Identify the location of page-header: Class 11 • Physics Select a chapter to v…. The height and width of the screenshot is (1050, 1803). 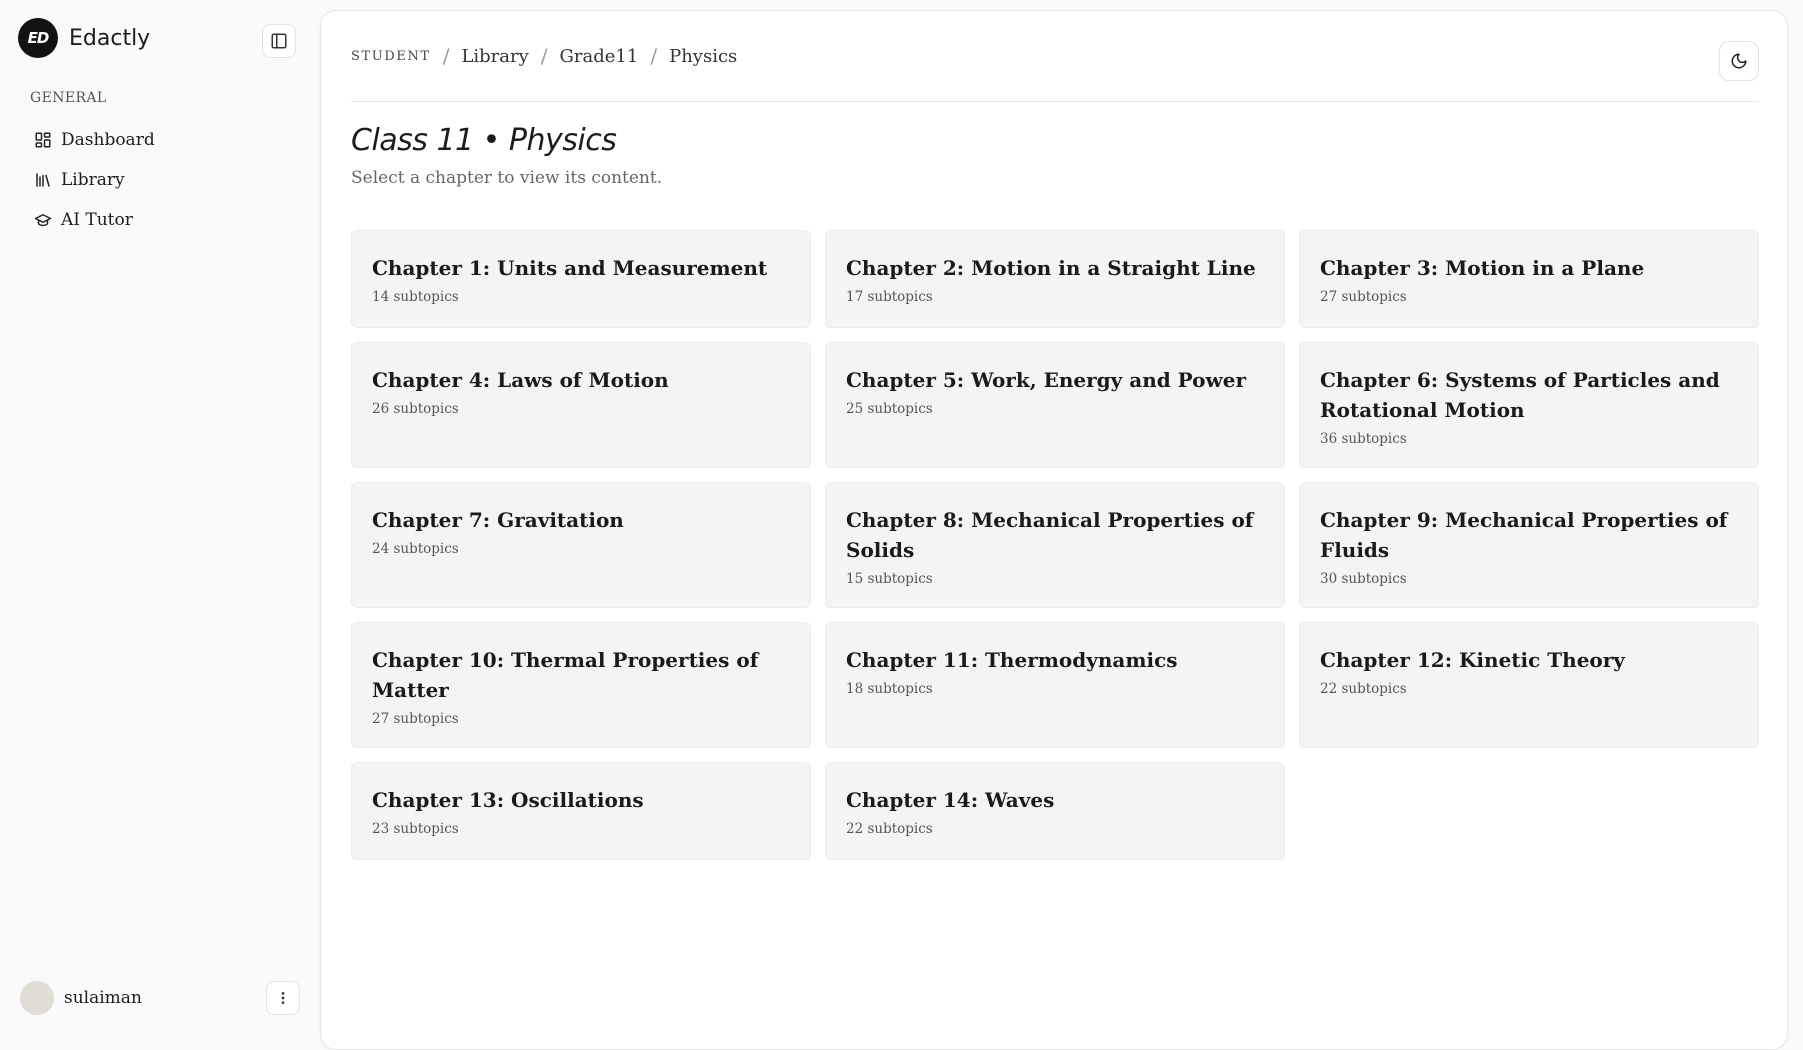
(506, 155).